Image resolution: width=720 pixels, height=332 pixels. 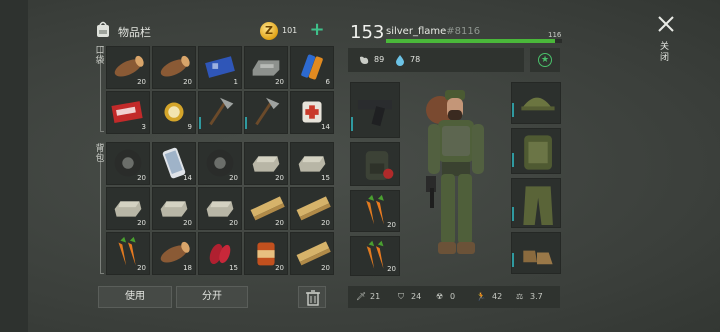 What do you see at coordinates (666, 24) in the screenshot?
I see `close-icon` at bounding box center [666, 24].